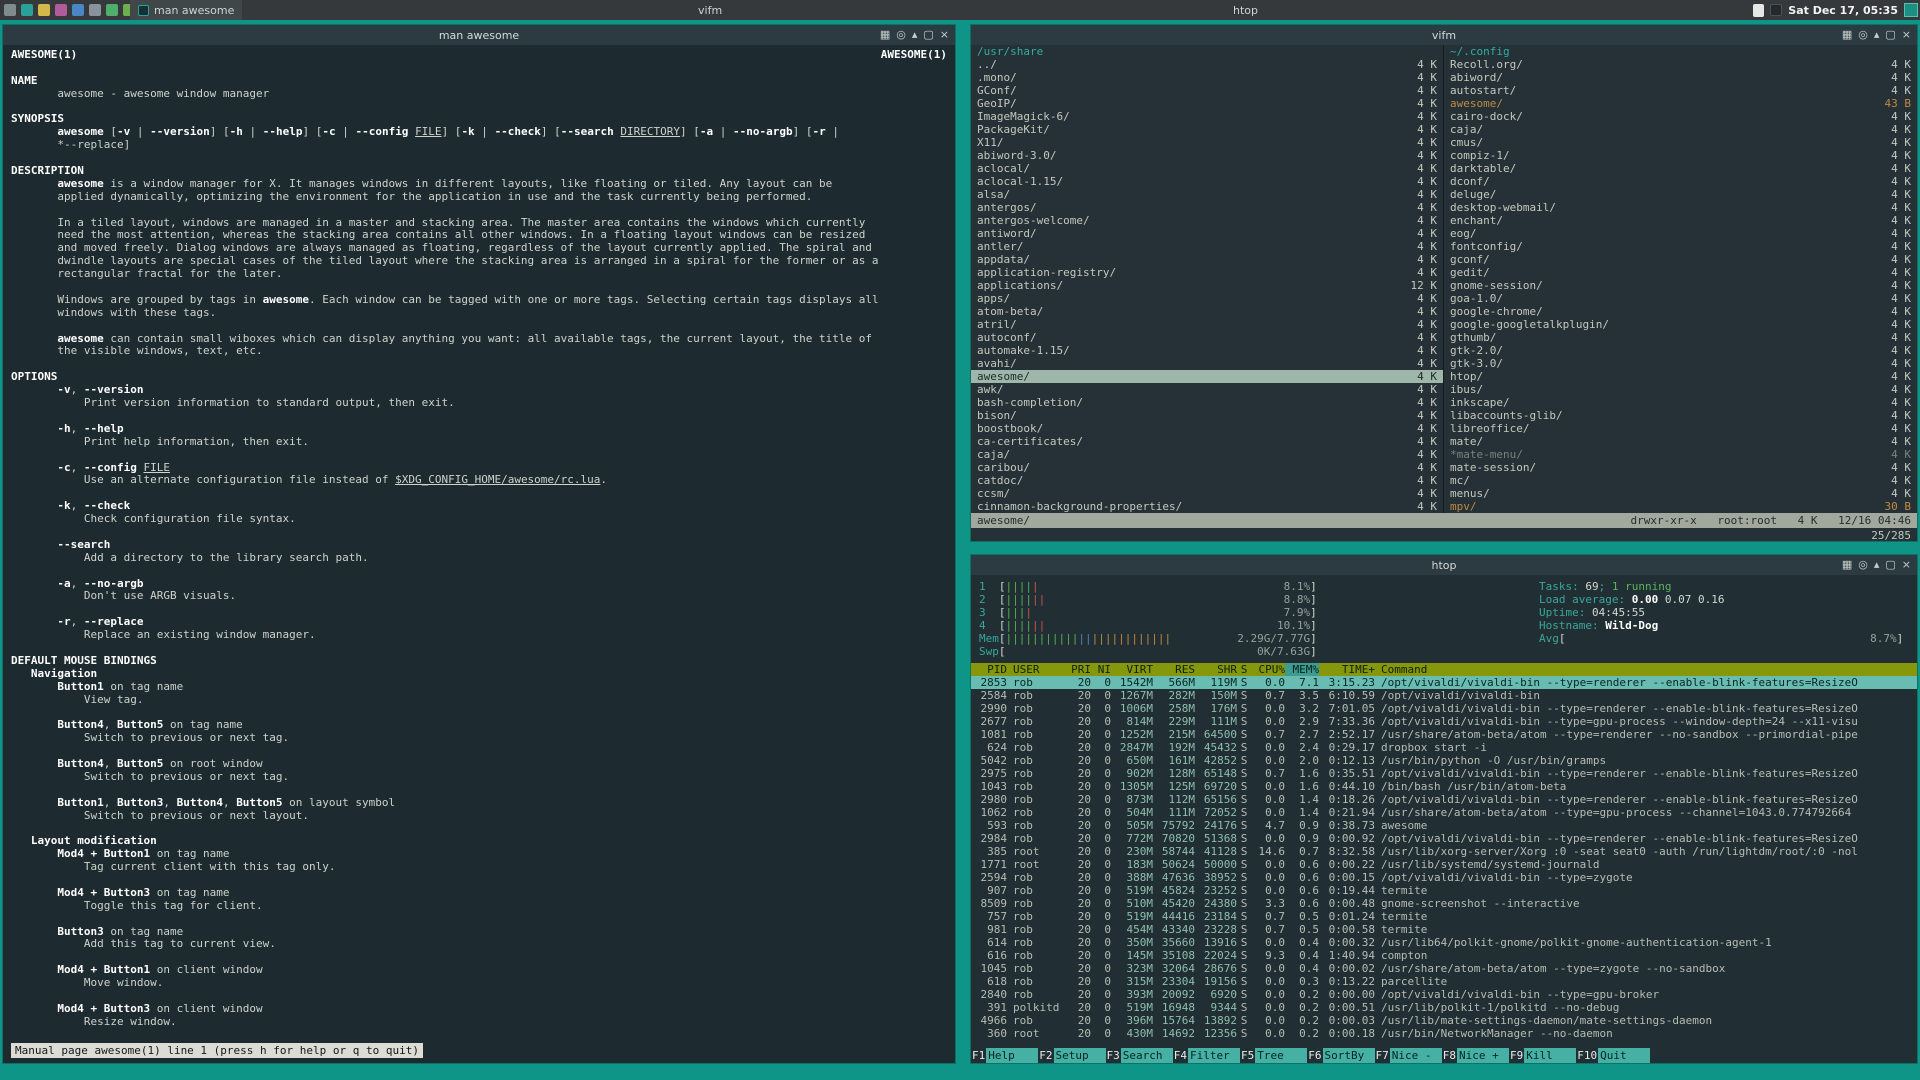 The image size is (1920, 1080). I want to click on file-row: ../ 4 K, so click(1207, 64).